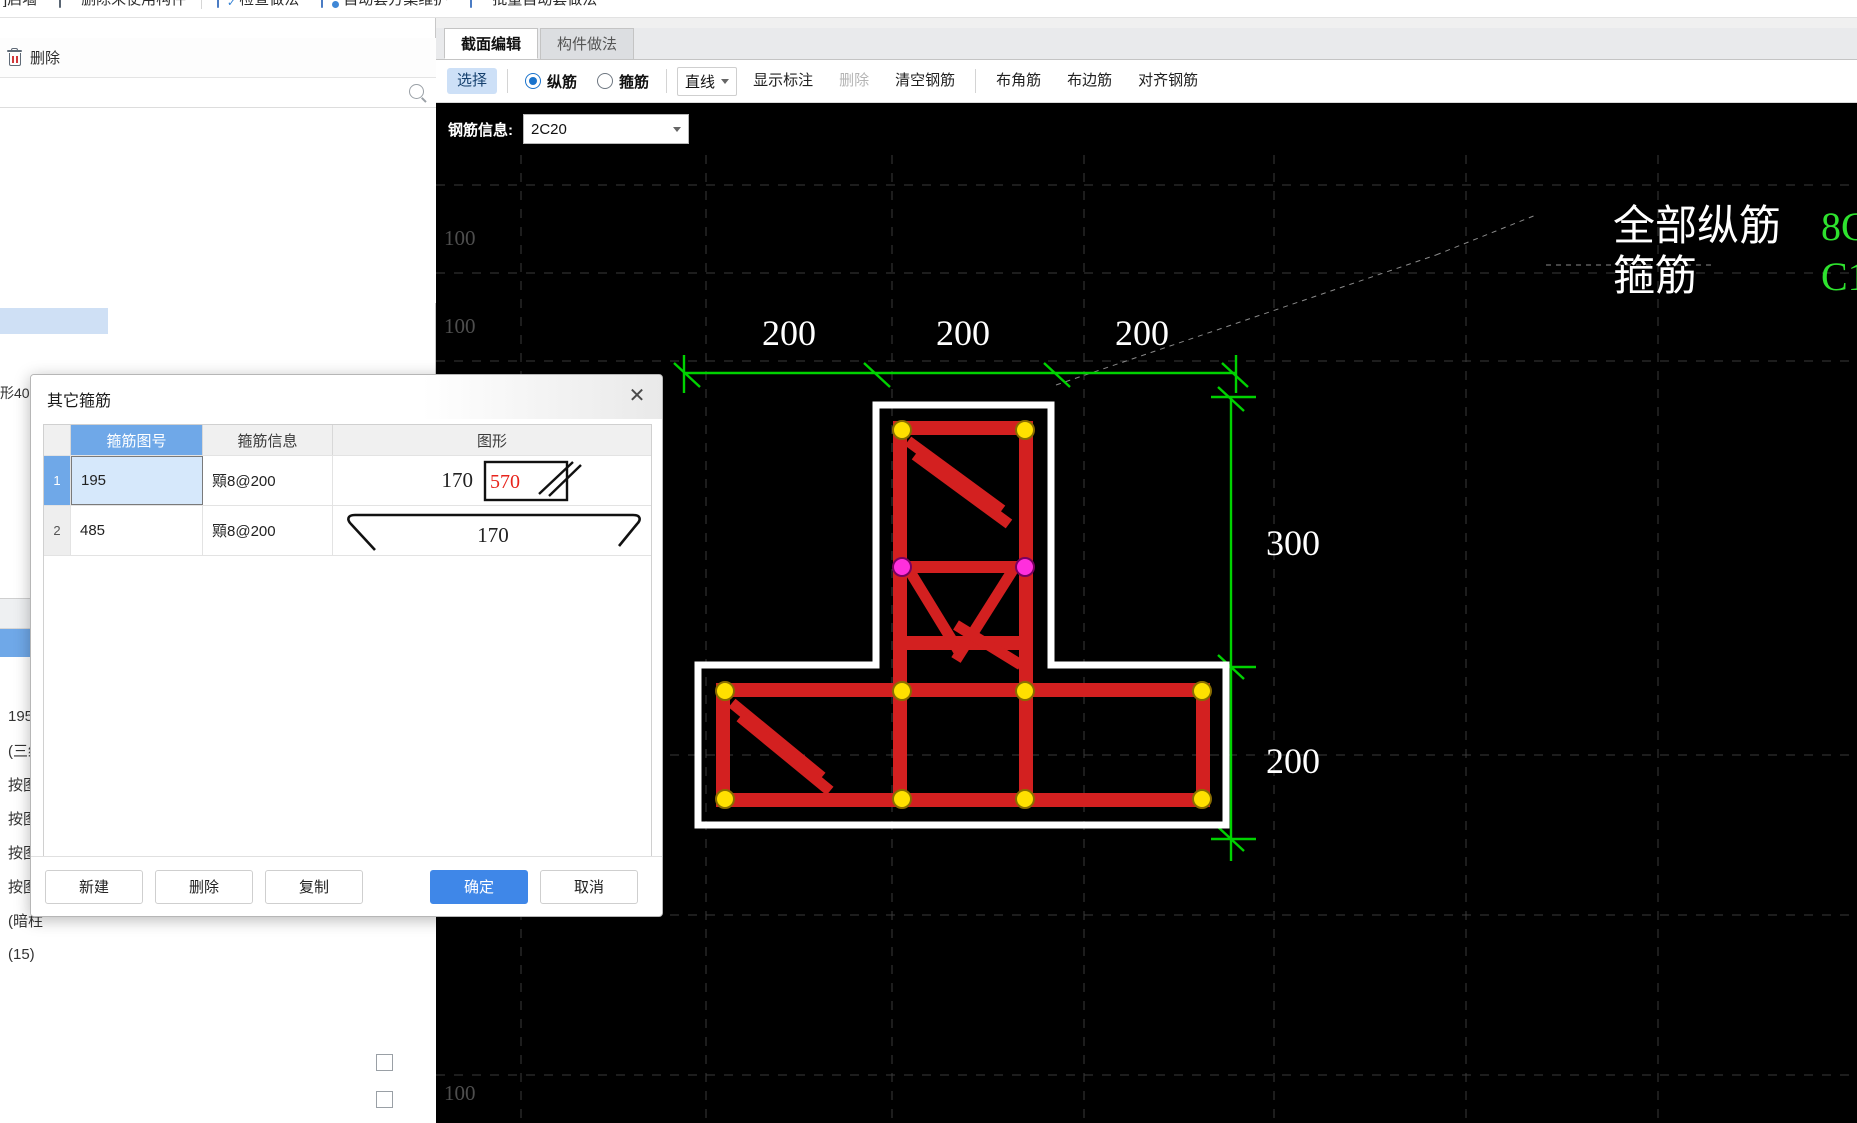  I want to click on left-tree-area, so click(218, 205).